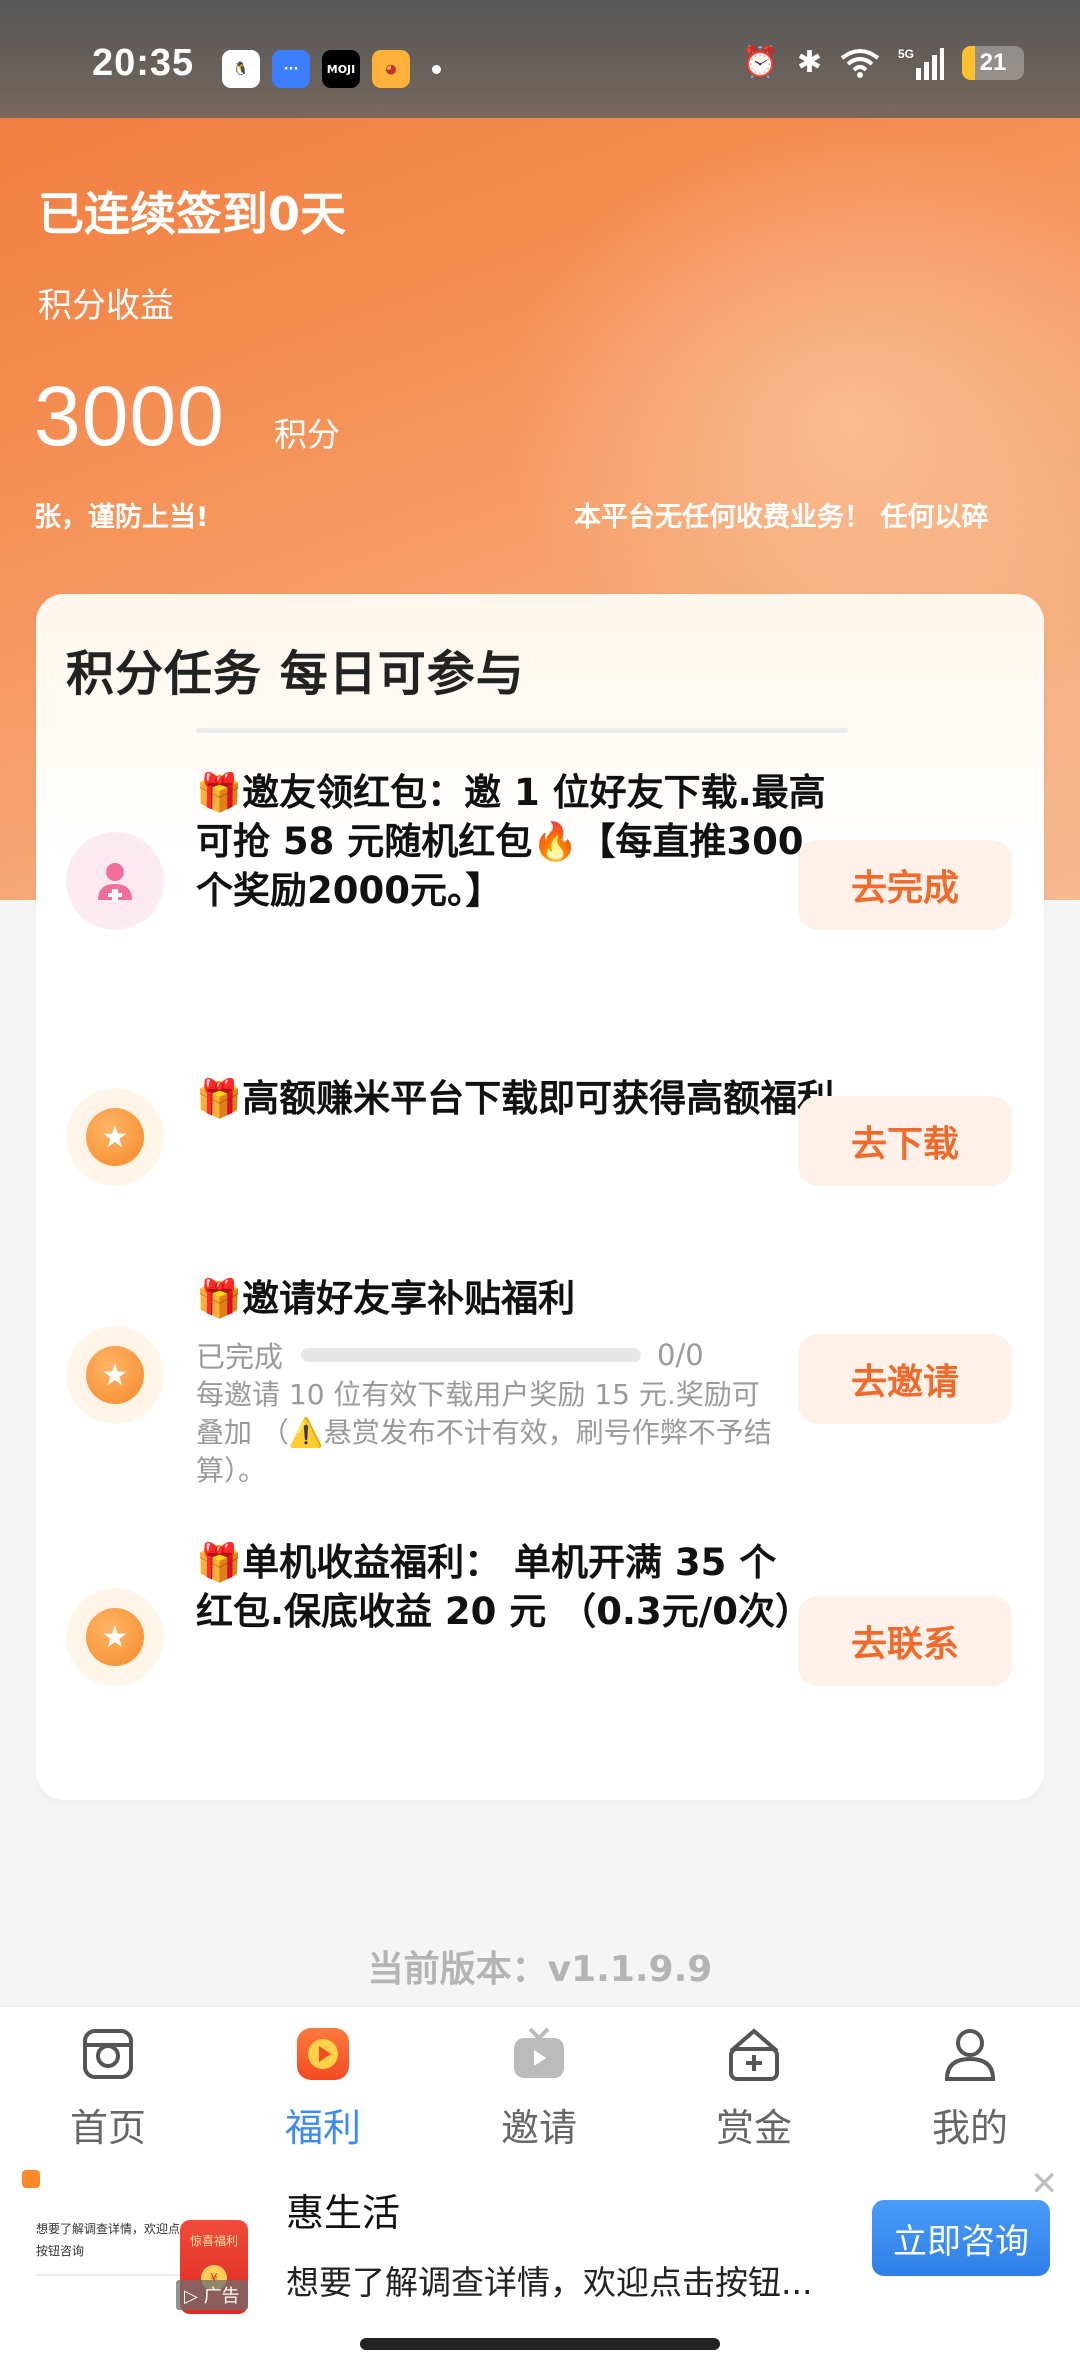 The height and width of the screenshot is (2373, 1080). Describe the element at coordinates (343, 2213) in the screenshot. I see `ad-title: 惠生活` at that location.